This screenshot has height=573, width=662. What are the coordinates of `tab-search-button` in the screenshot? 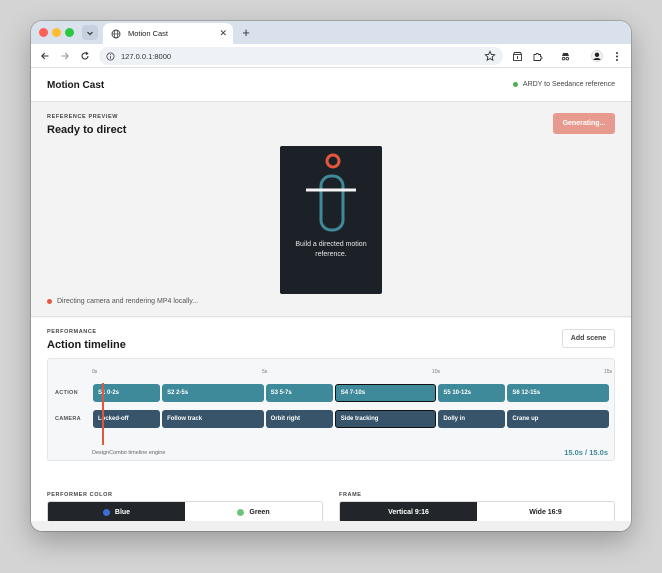 It's located at (90, 32).